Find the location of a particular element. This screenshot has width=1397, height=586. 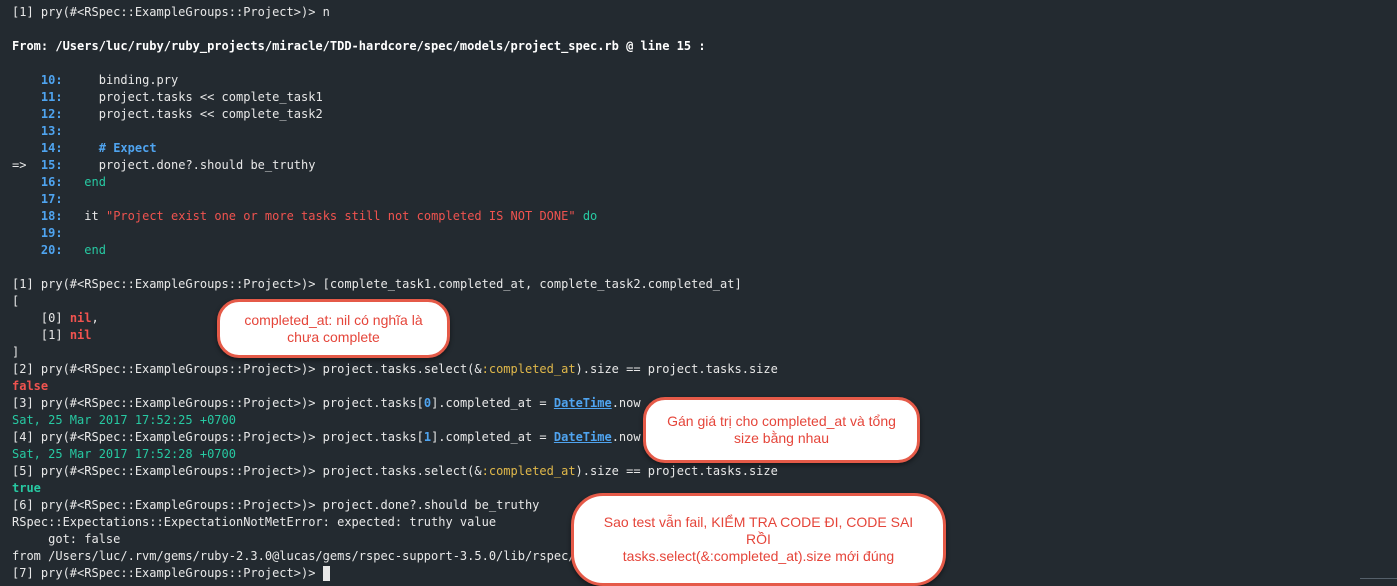

false-result: false is located at coordinates (30, 386).